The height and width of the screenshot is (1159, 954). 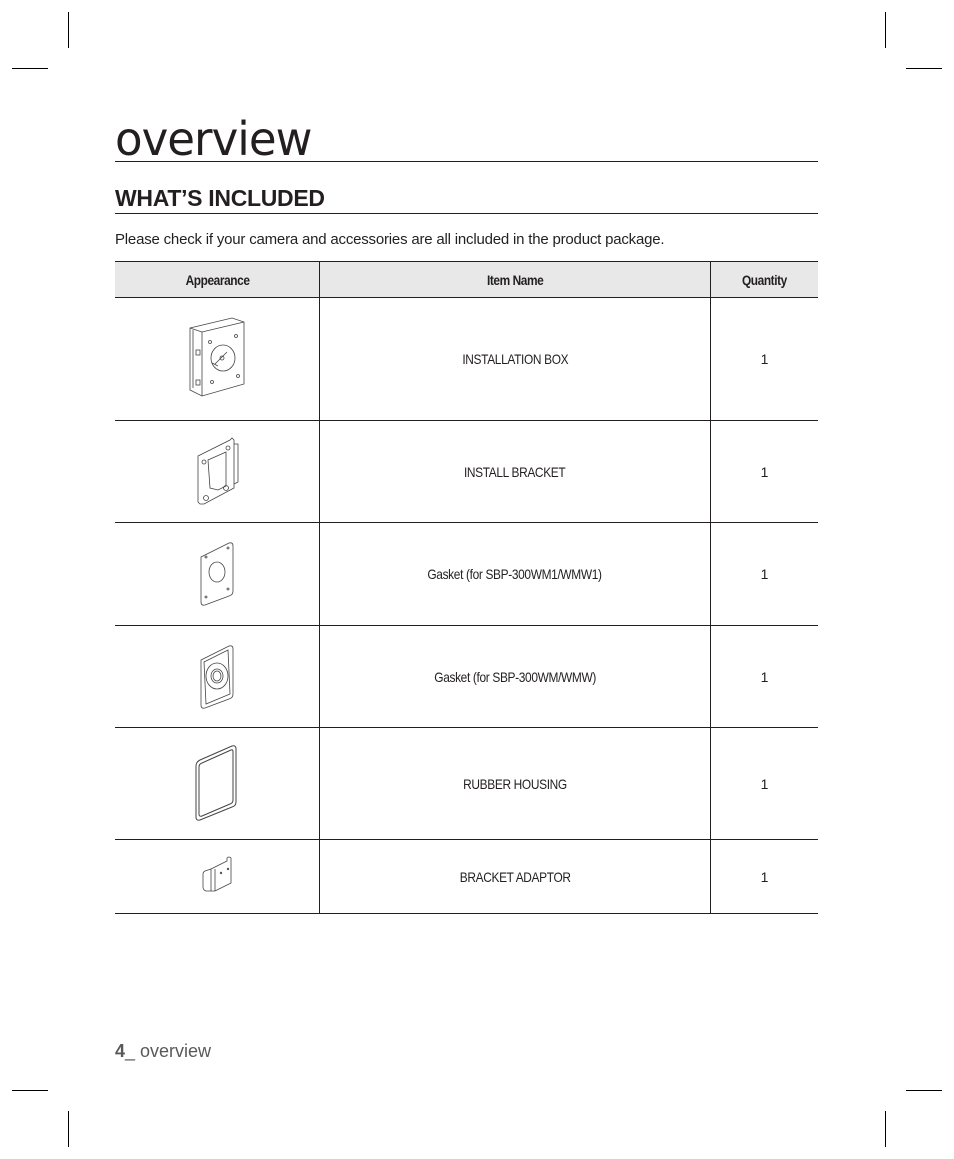 I want to click on section-title: WHAT’S INCLUDED, so click(x=220, y=198).